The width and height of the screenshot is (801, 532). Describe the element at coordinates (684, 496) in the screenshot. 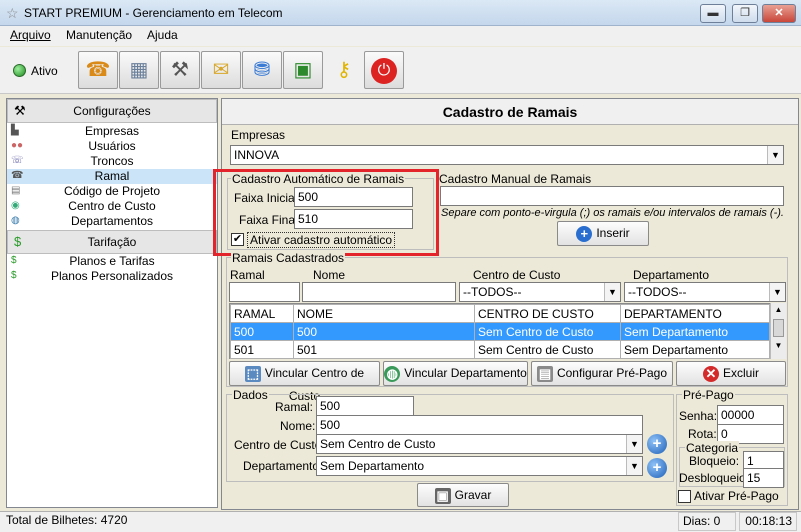

I see `ativar-prepago-checkbox` at that location.